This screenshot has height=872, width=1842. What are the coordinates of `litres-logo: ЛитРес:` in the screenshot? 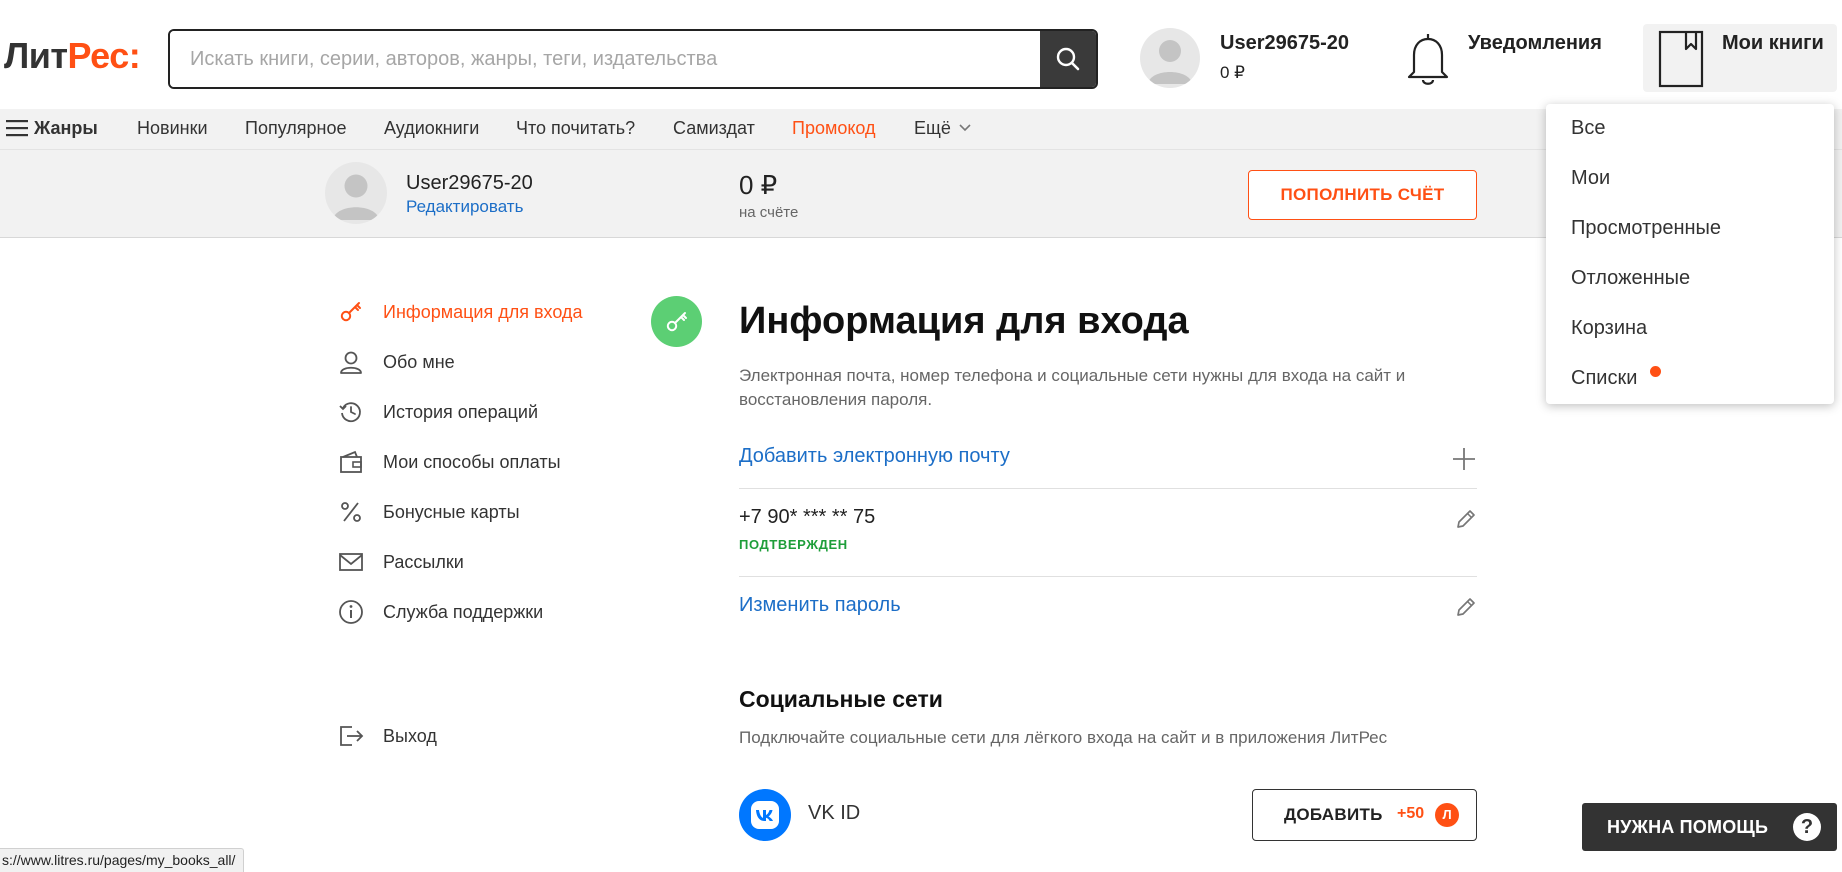 It's located at (72, 56).